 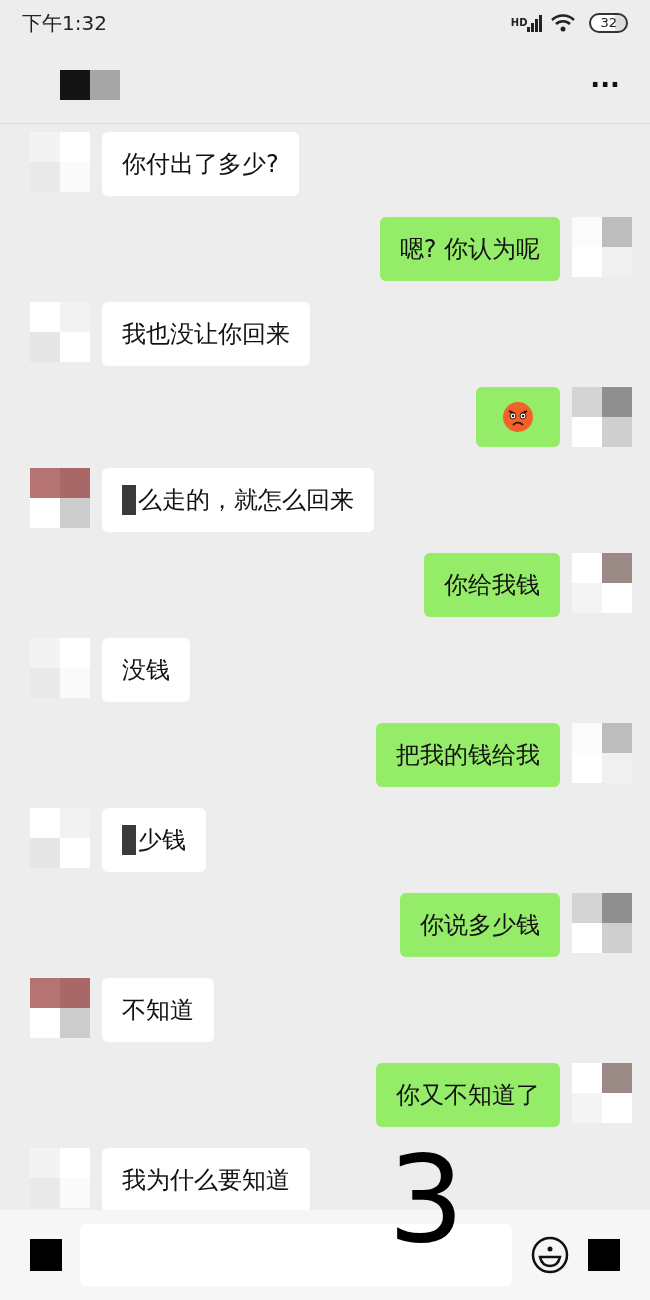 What do you see at coordinates (426, 1200) in the screenshot?
I see `overlay-number: 3` at bounding box center [426, 1200].